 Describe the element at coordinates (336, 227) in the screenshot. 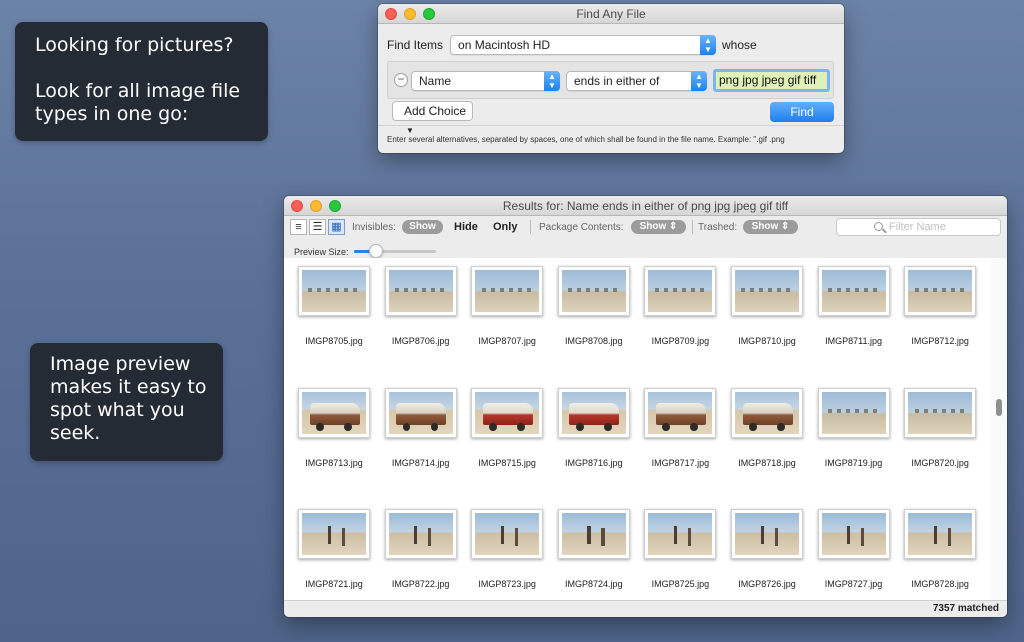

I see `icon-view-icon: ▦` at that location.